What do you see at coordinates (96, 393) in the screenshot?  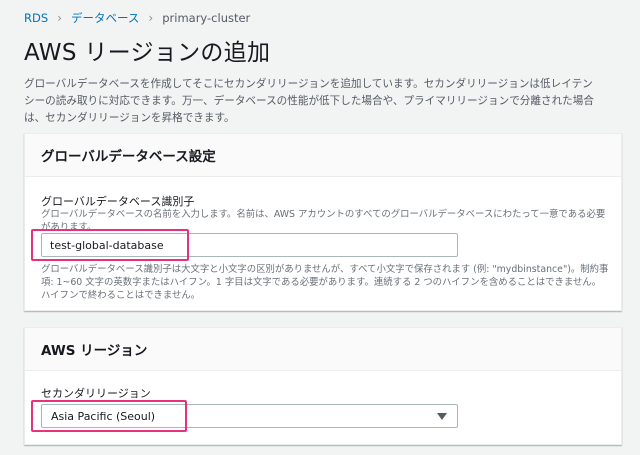 I see `secondary-region-label: セカンダリリージョン` at bounding box center [96, 393].